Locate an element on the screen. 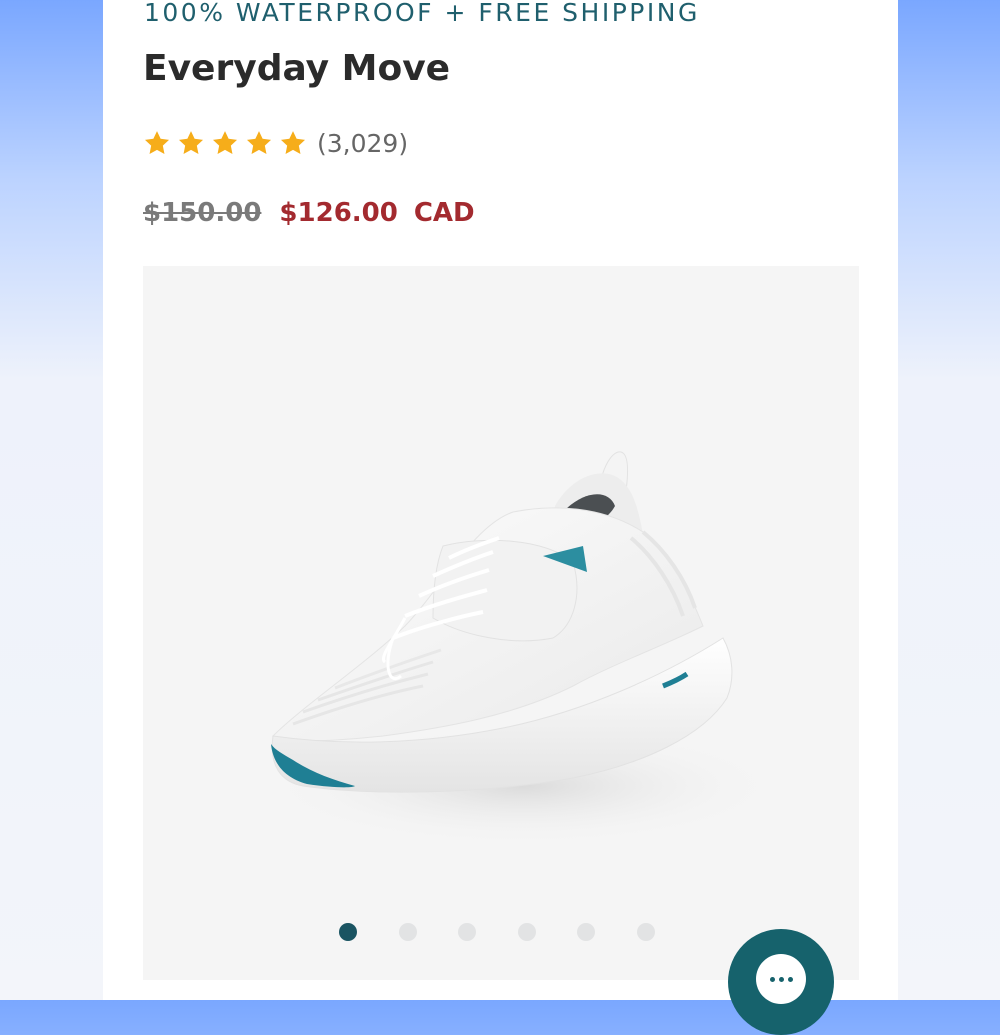  original-price: $150.00 is located at coordinates (202, 213).